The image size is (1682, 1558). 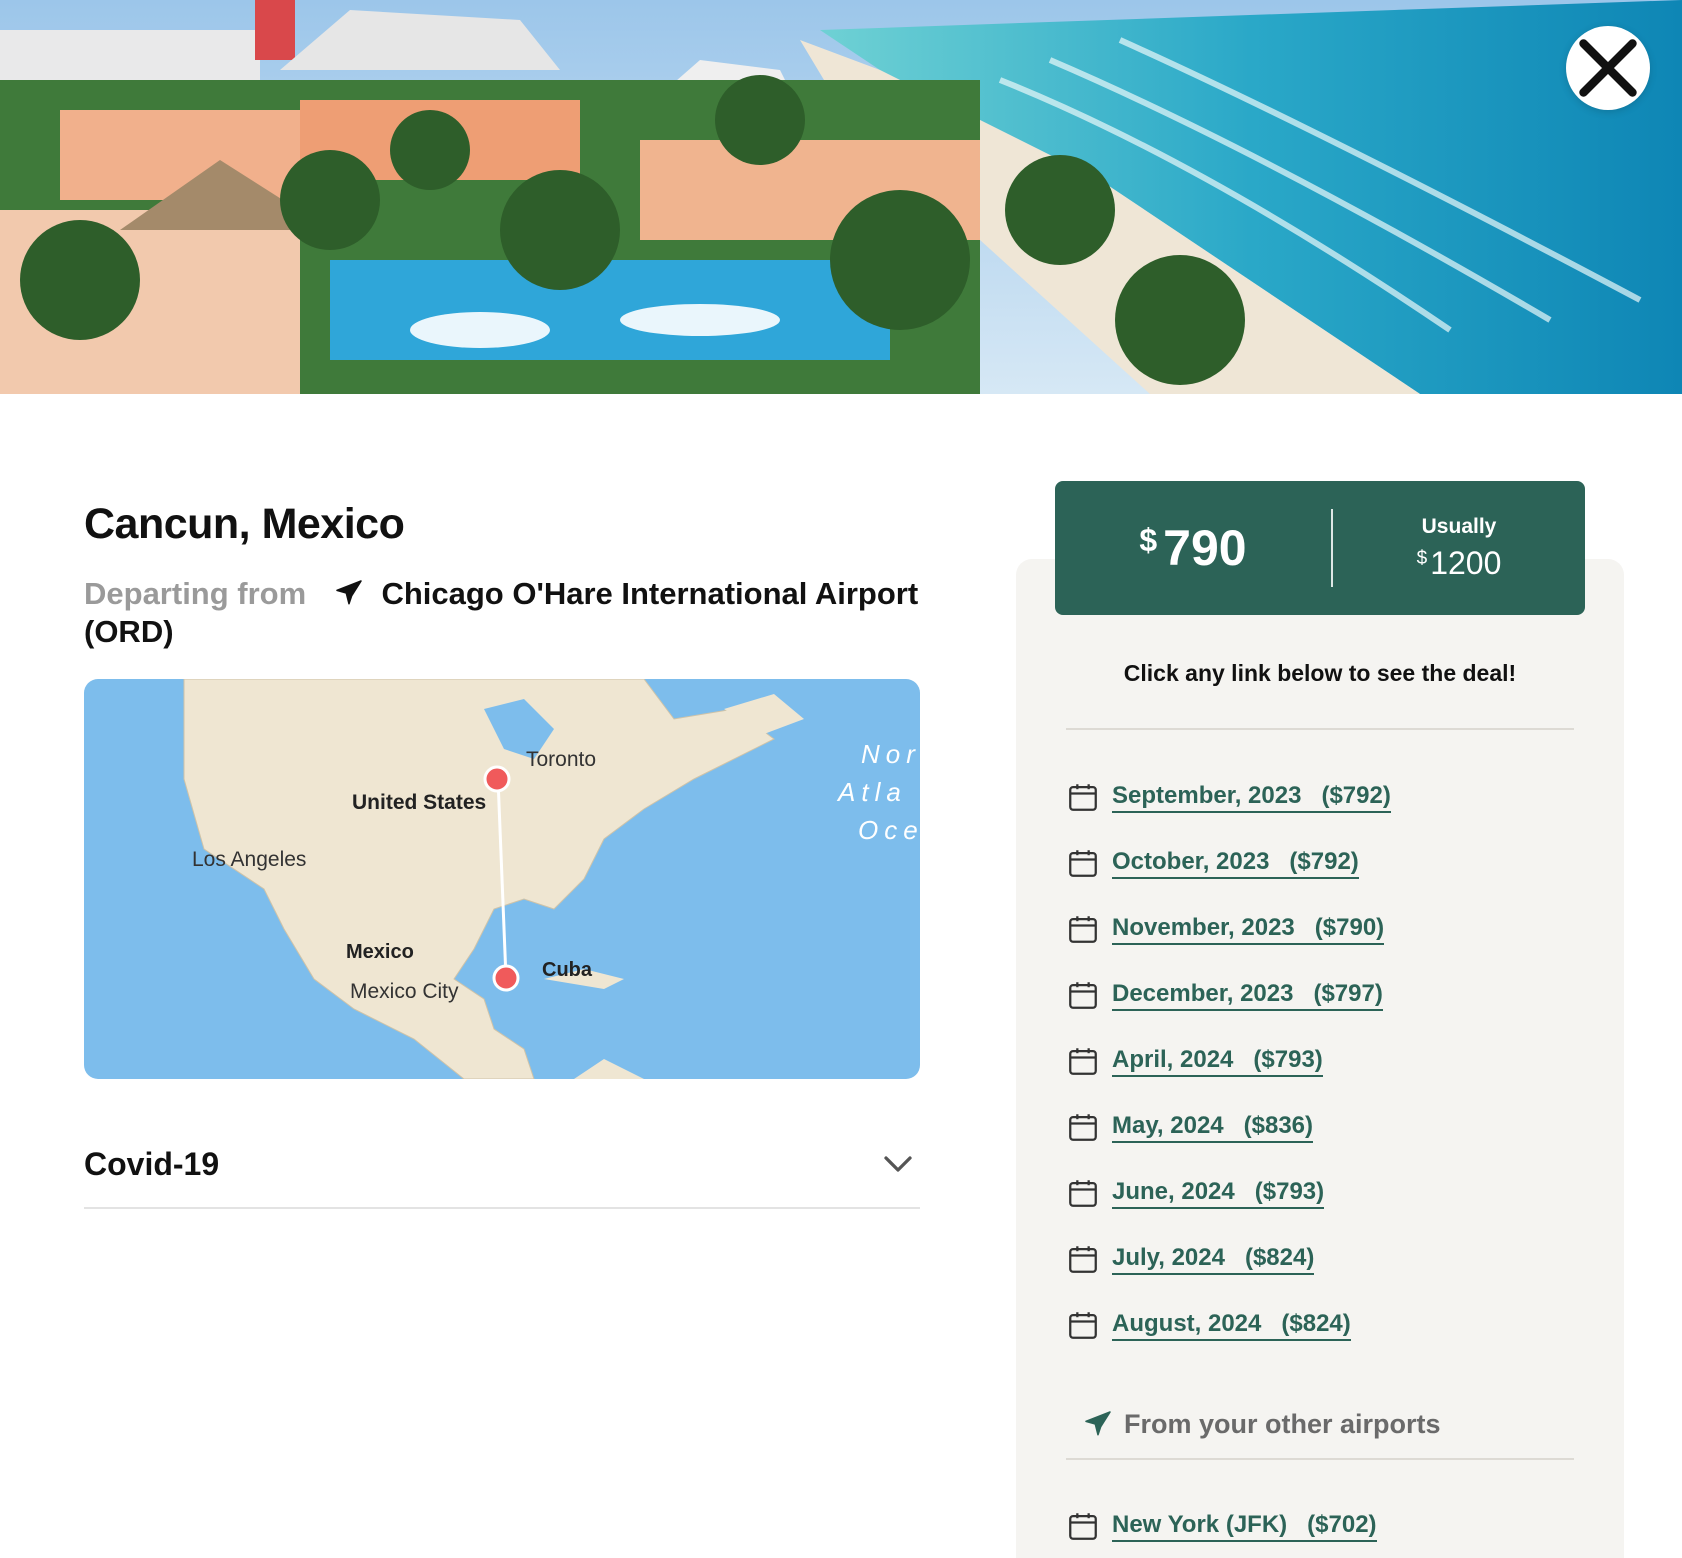 I want to click on current-price: $790, so click(x=1193, y=548).